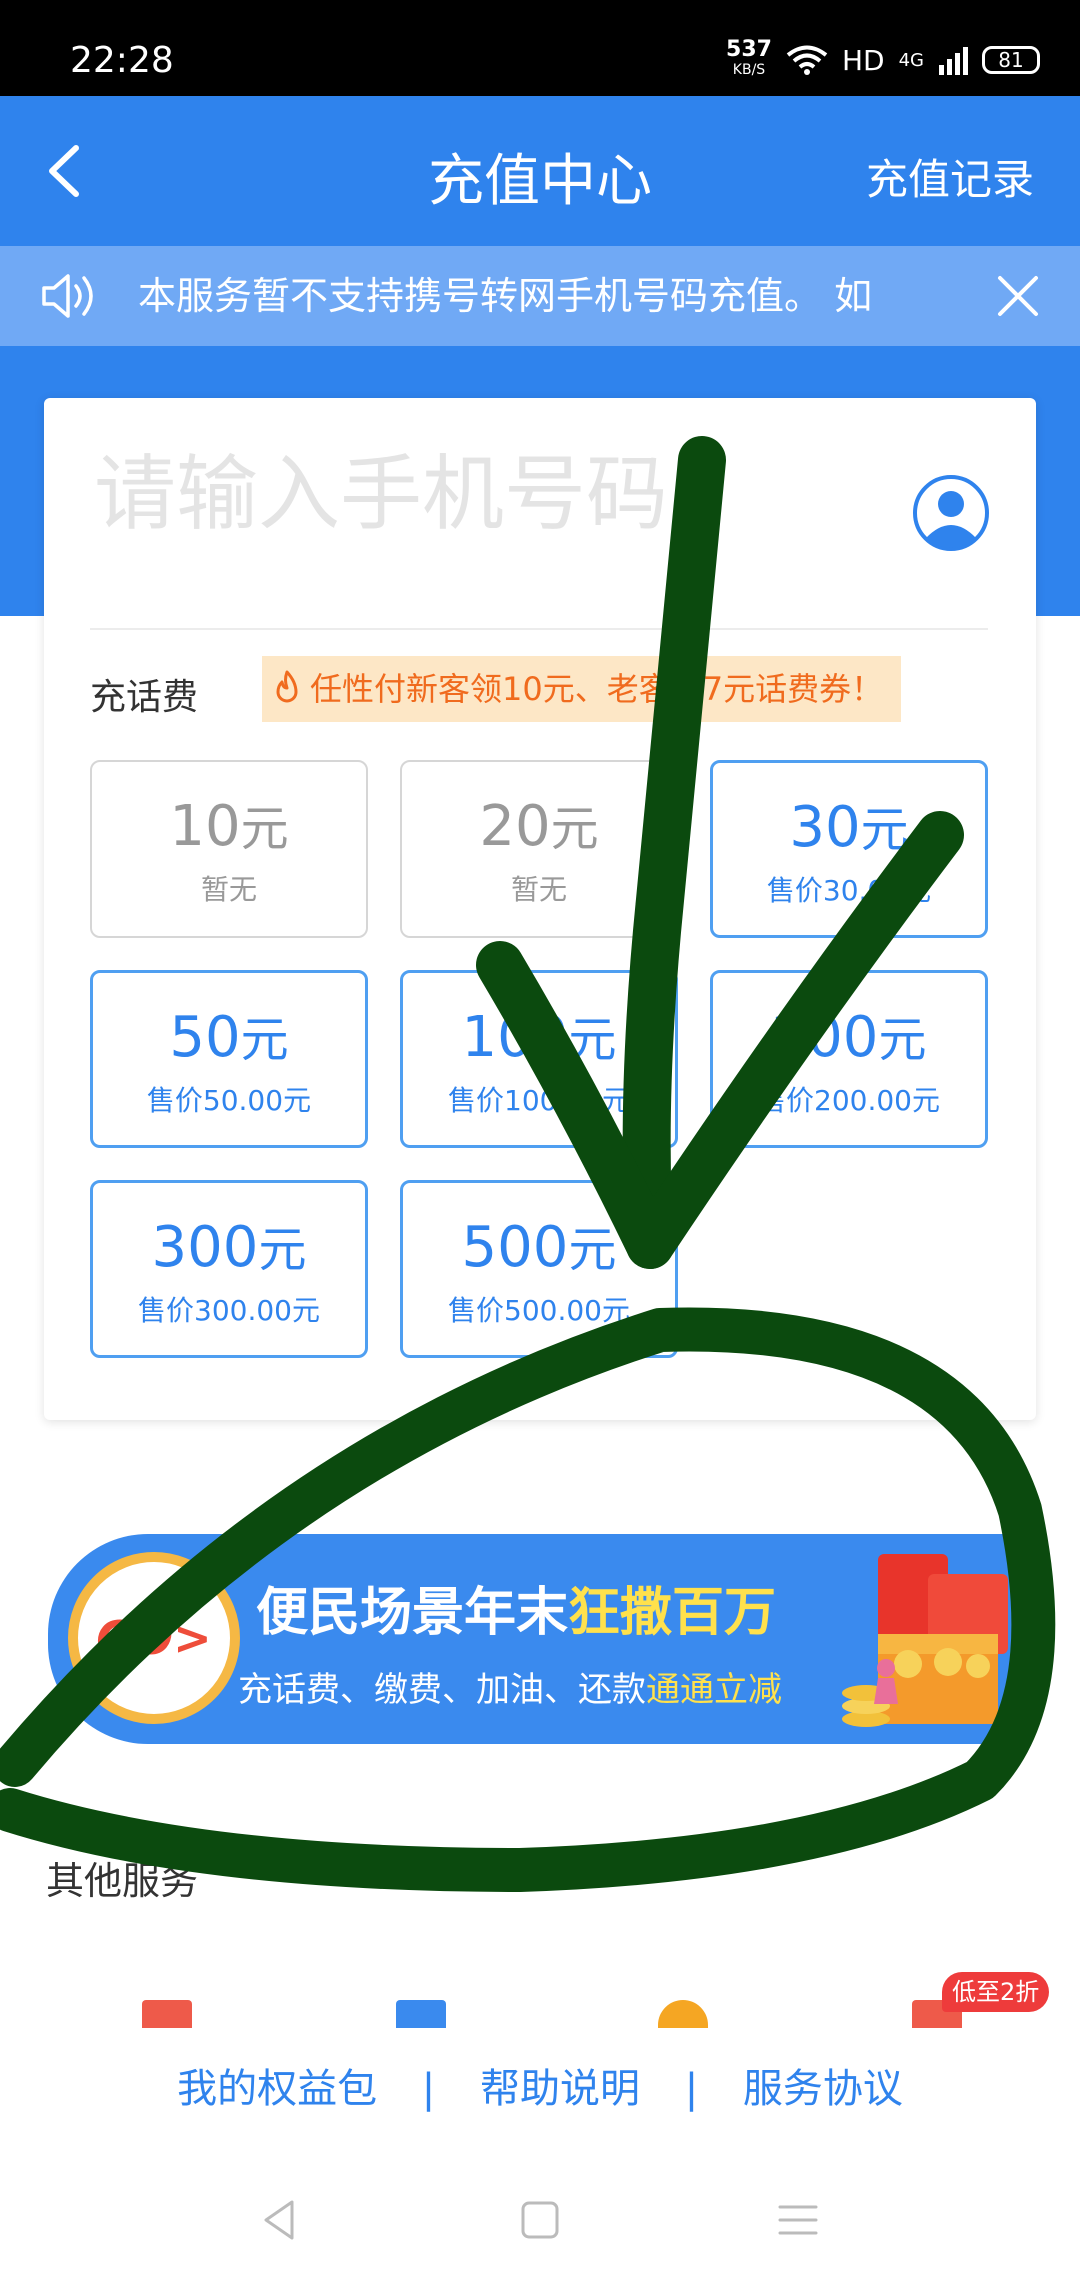 This screenshot has width=1080, height=2280. I want to click on notice-bar: 本服务暂不支持携号转网手机号码充值。 如, so click(540, 296).